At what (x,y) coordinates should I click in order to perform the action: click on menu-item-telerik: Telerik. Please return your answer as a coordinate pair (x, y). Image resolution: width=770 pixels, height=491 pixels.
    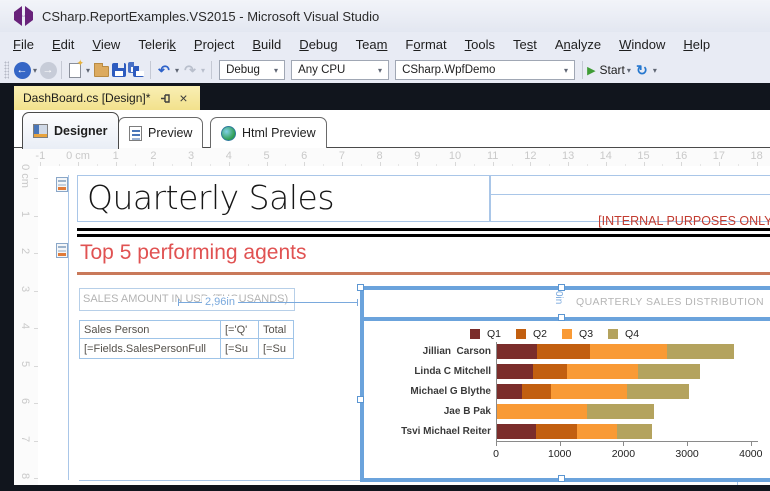
    Looking at the image, I should click on (157, 44).